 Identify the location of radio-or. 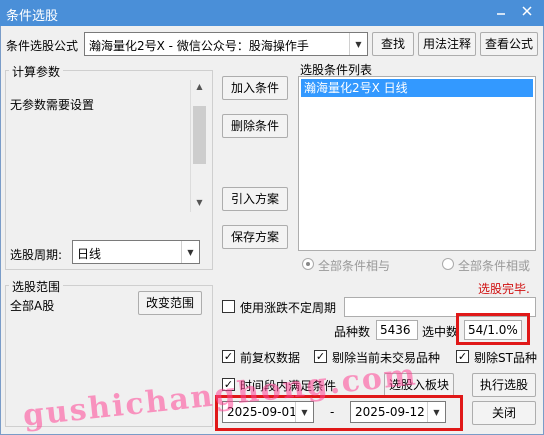
(448, 264).